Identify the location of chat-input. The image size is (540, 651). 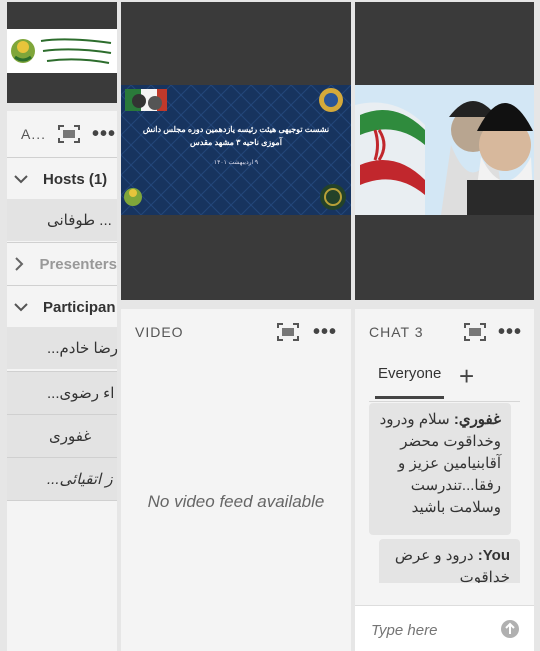
(430, 630).